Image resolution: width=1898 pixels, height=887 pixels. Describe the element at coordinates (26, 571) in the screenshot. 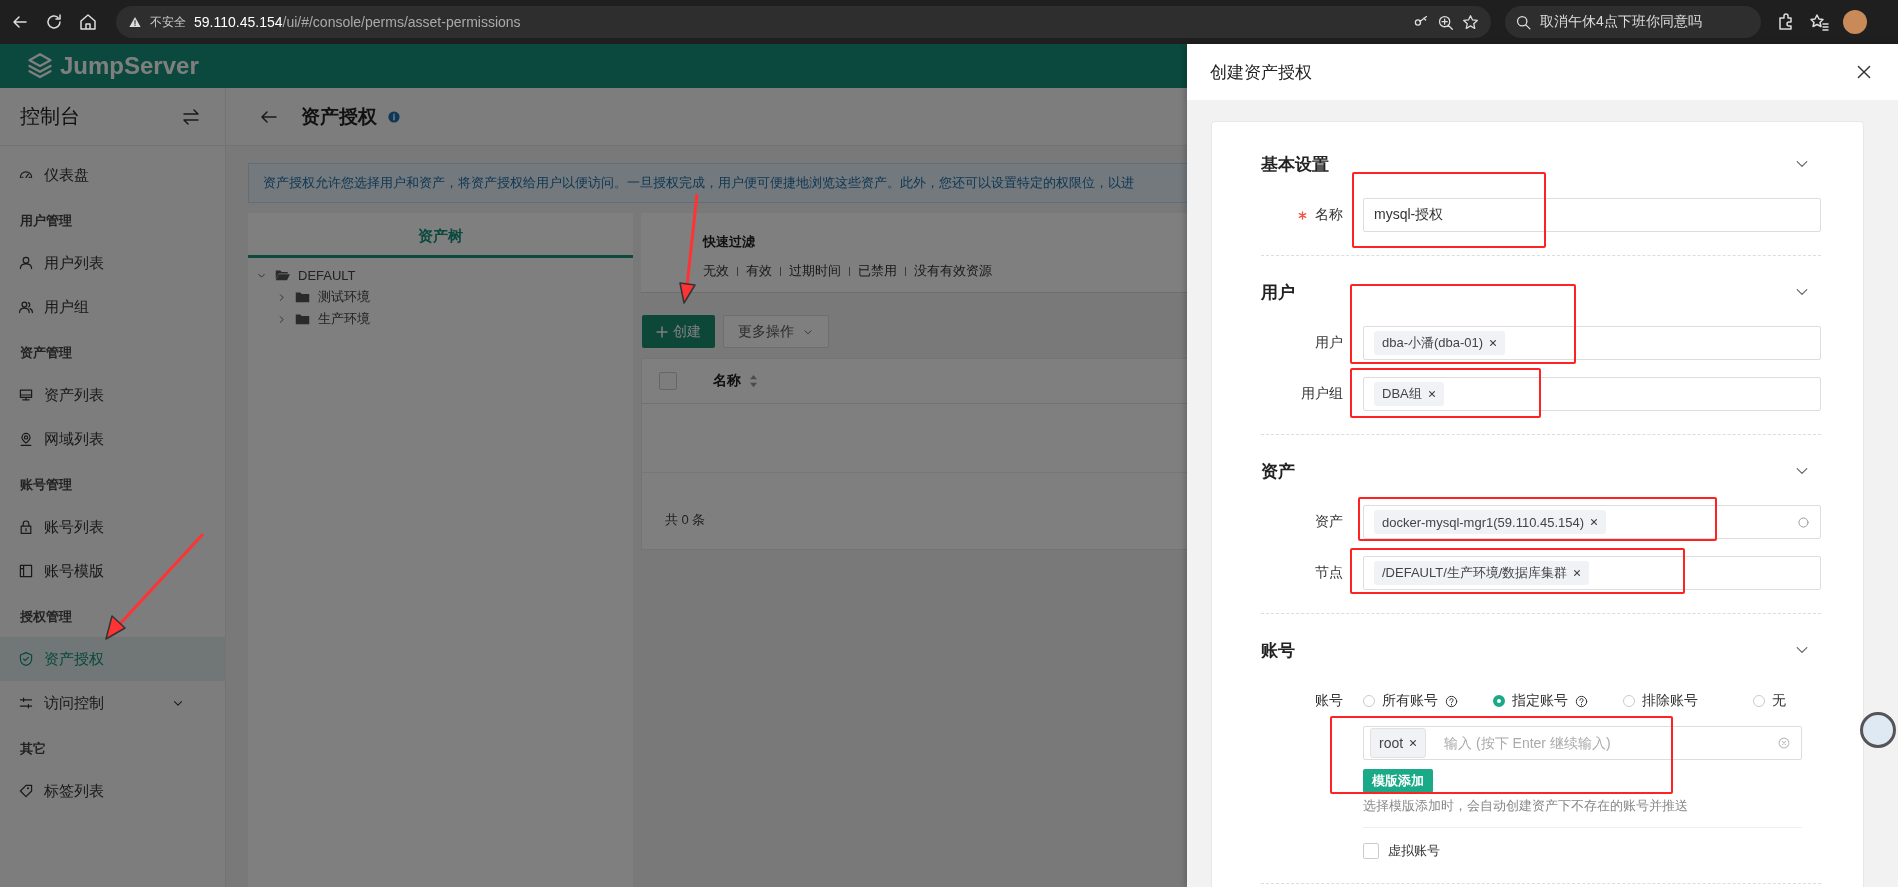

I see `layout-icon` at that location.